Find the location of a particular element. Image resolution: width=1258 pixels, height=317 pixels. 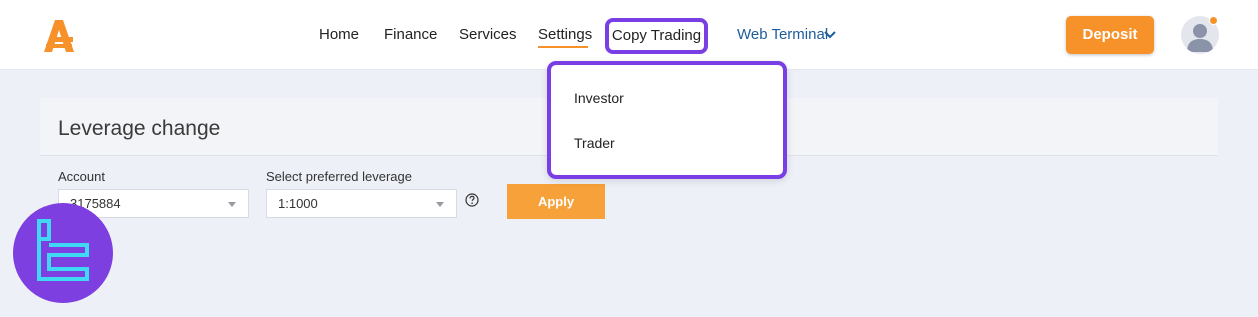

active-nav-underline is located at coordinates (563, 47).